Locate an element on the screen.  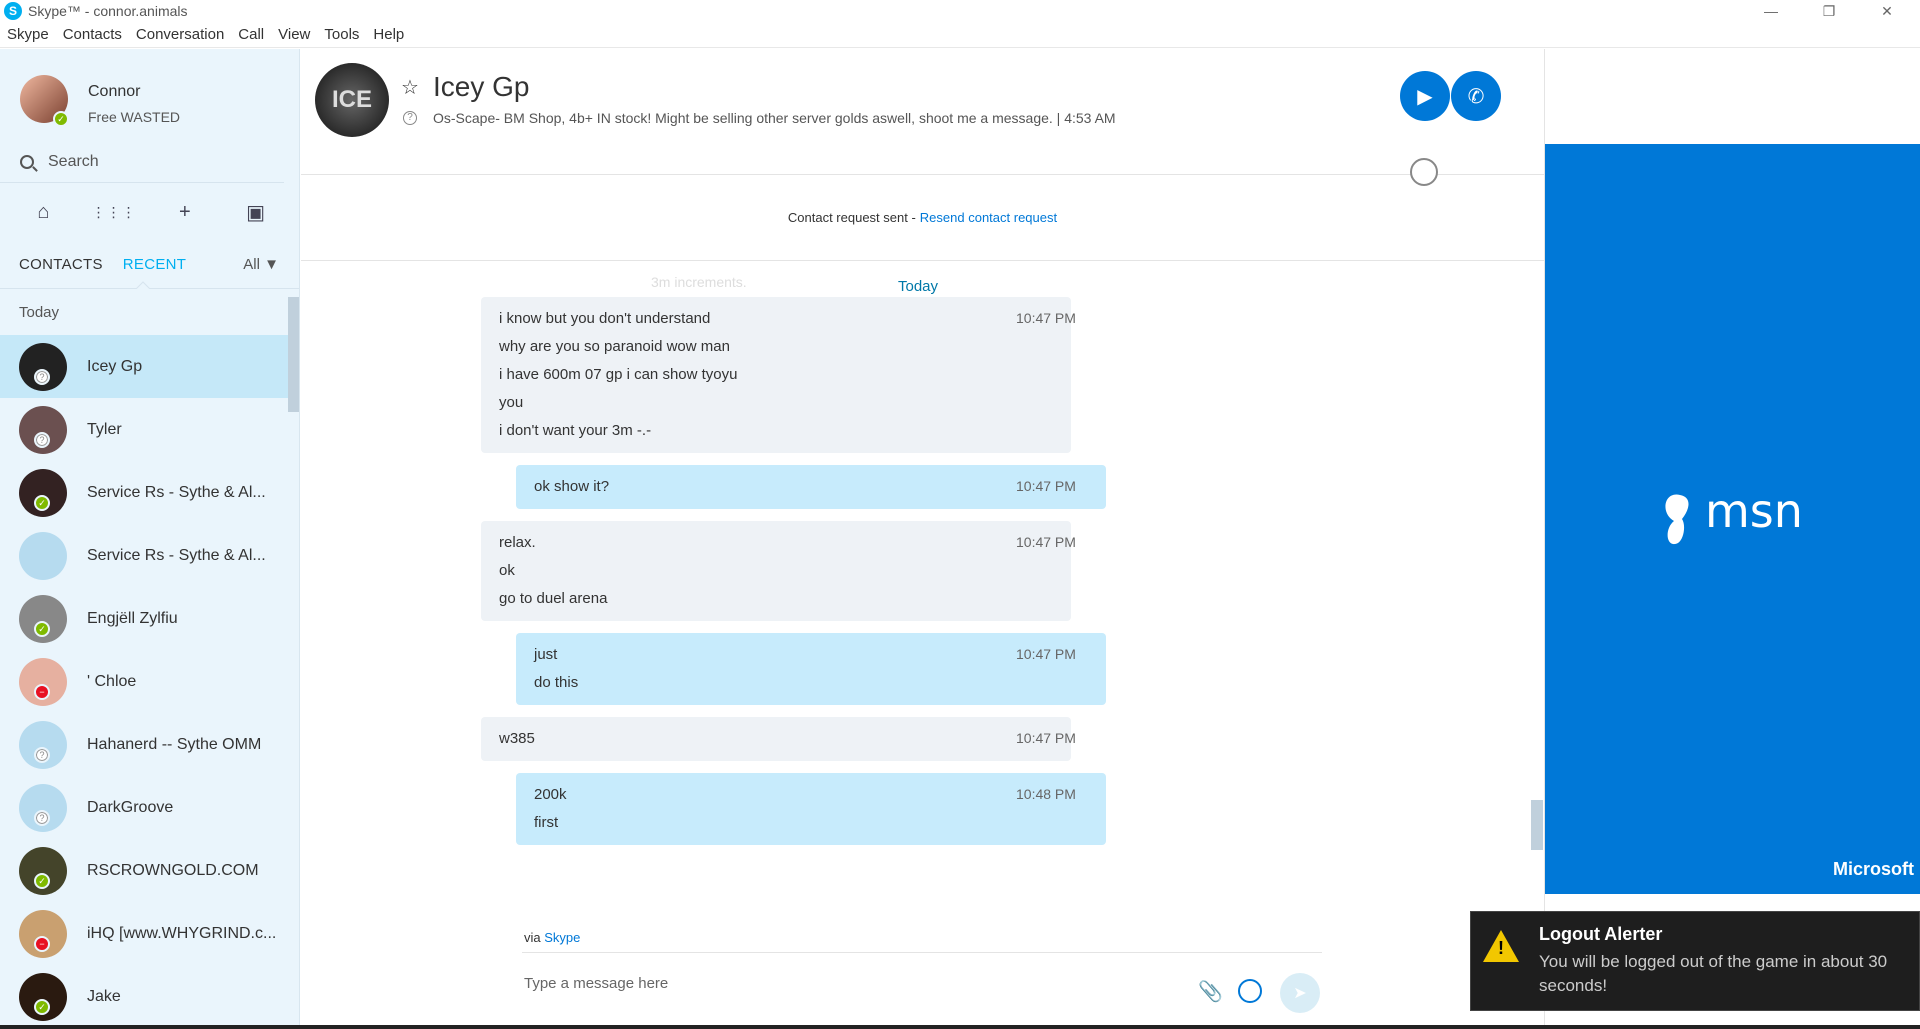
group-avatar-icon is located at coordinates (43, 555).